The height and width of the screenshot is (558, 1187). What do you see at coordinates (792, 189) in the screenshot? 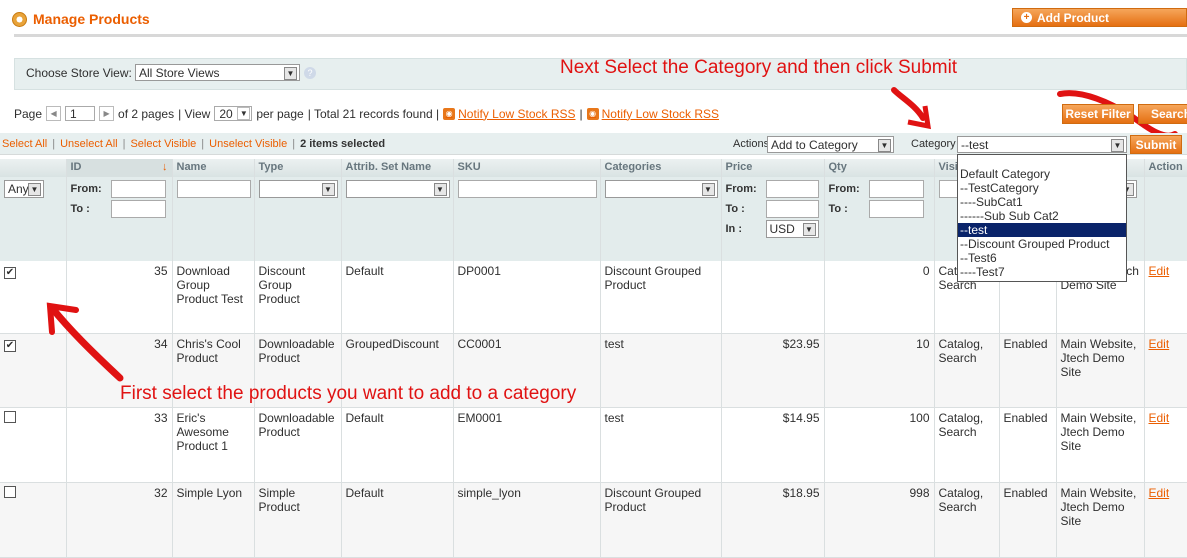
I see `price-from-input` at bounding box center [792, 189].